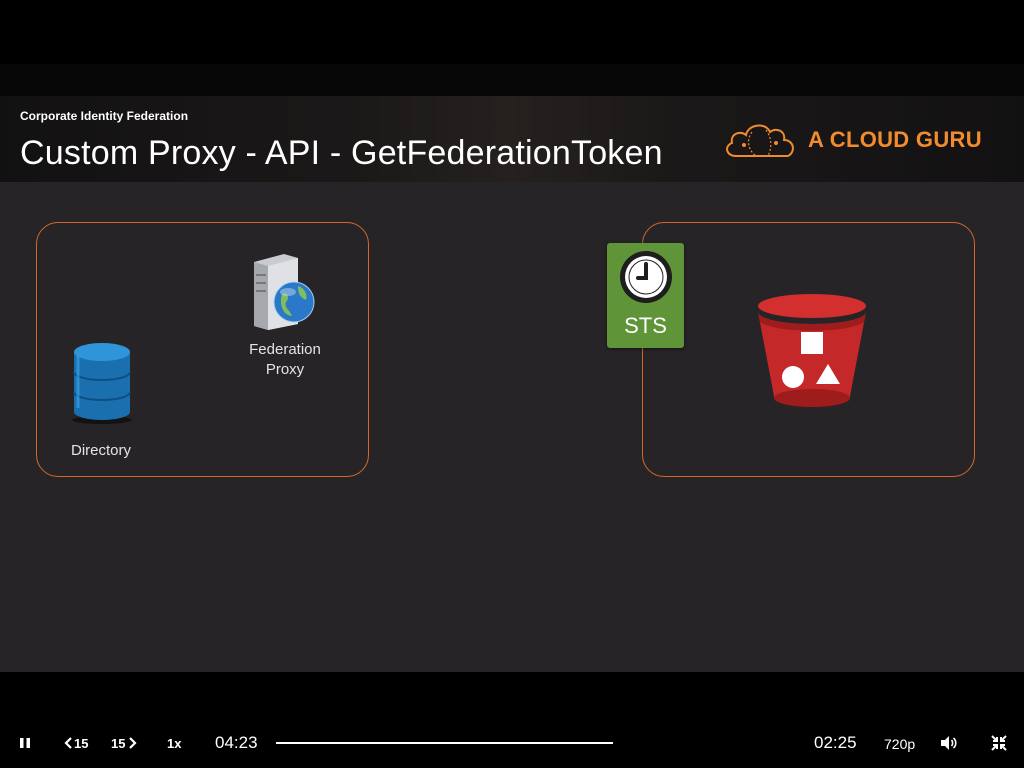  I want to click on s3-bucket-icon, so click(812, 350).